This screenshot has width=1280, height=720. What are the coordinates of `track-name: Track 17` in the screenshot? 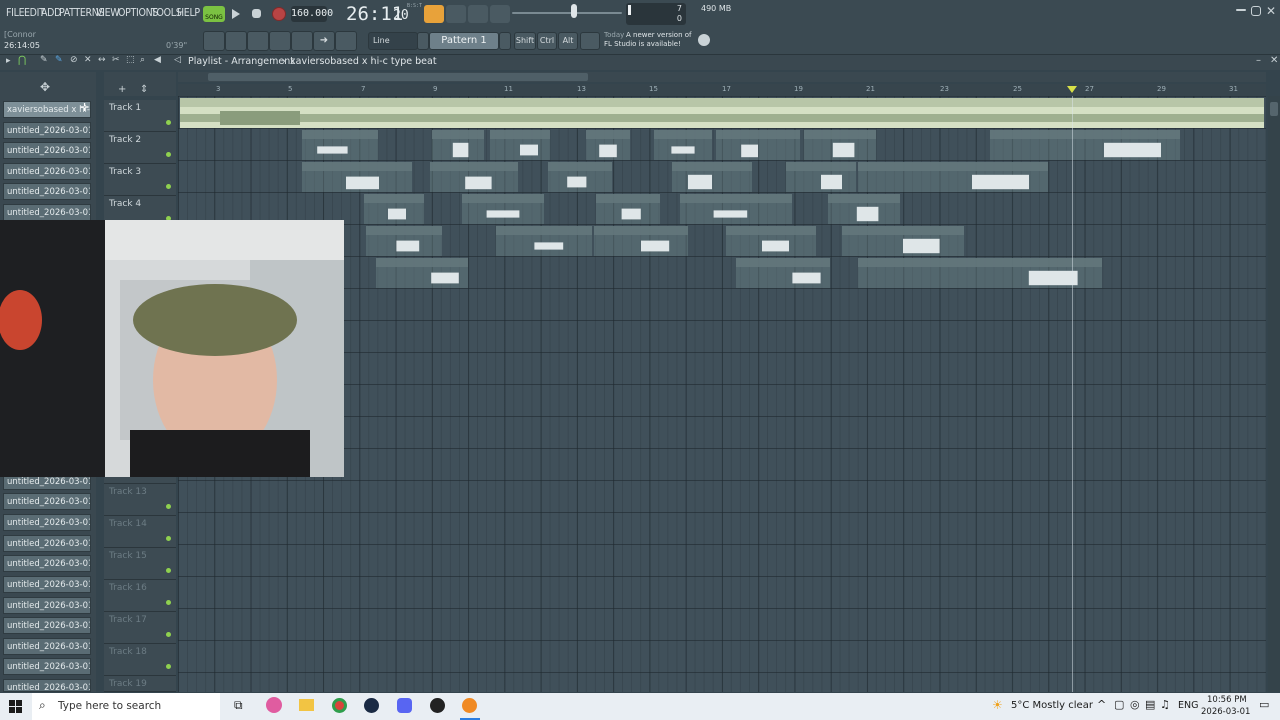 It's located at (128, 620).